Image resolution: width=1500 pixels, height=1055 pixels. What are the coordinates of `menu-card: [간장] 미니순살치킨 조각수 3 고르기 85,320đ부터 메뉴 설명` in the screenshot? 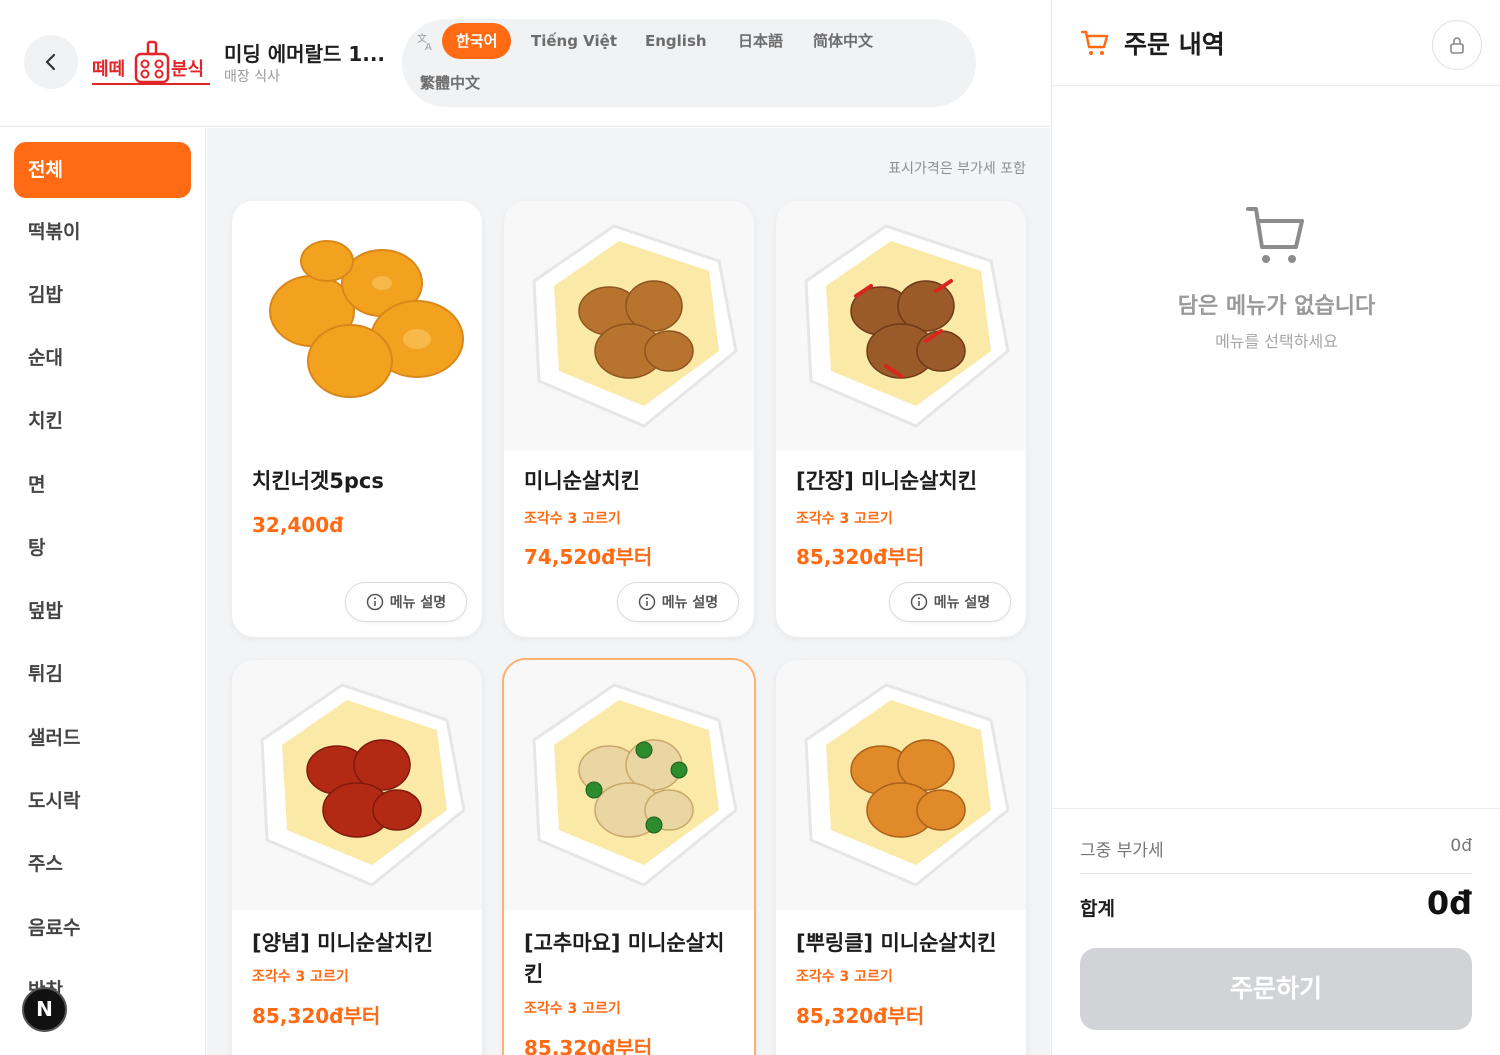 It's located at (901, 419).